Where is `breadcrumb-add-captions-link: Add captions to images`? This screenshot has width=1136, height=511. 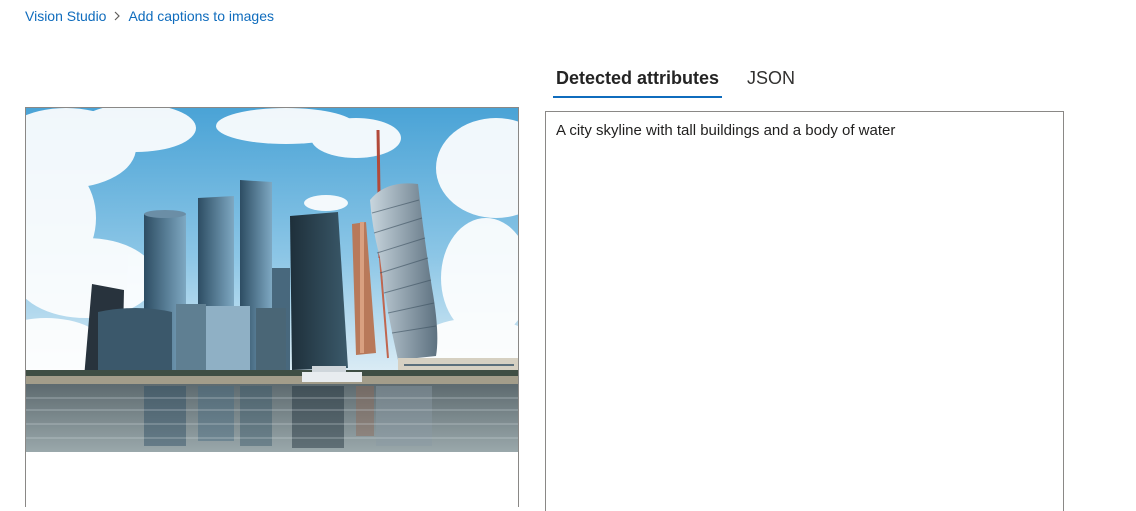
breadcrumb-add-captions-link: Add captions to images is located at coordinates (201, 16).